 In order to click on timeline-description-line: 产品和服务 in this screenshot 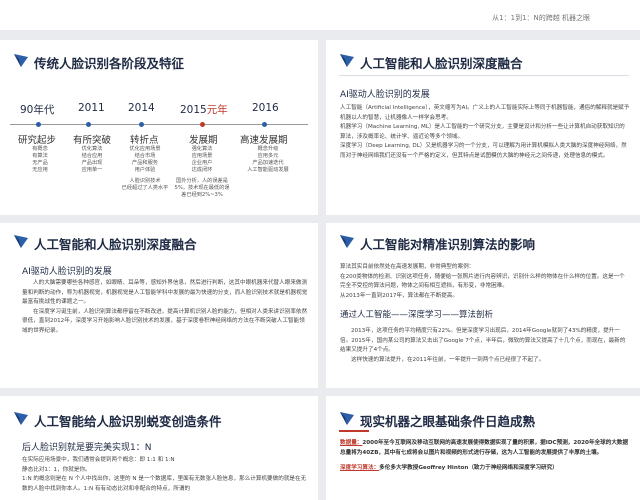, I will do `click(145, 163)`.